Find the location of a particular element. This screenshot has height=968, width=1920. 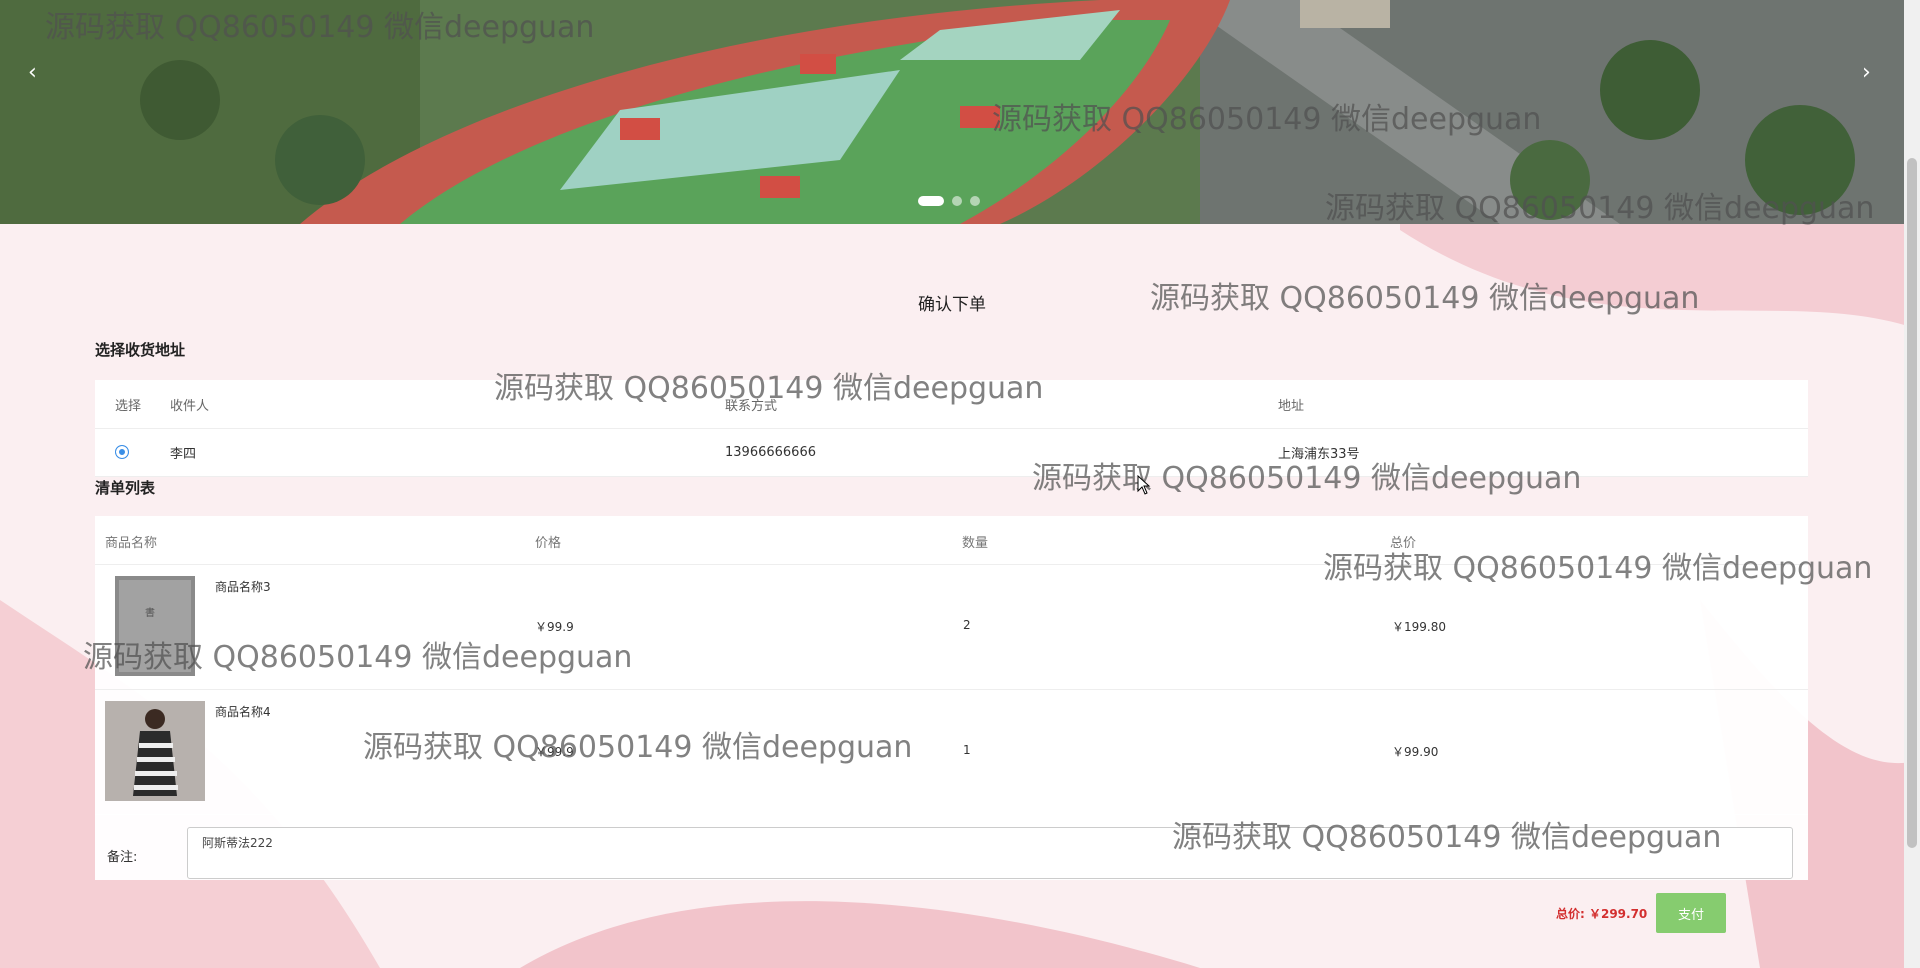

remark-section: 备注: 阿斯蒂法222 is located at coordinates (951, 847).